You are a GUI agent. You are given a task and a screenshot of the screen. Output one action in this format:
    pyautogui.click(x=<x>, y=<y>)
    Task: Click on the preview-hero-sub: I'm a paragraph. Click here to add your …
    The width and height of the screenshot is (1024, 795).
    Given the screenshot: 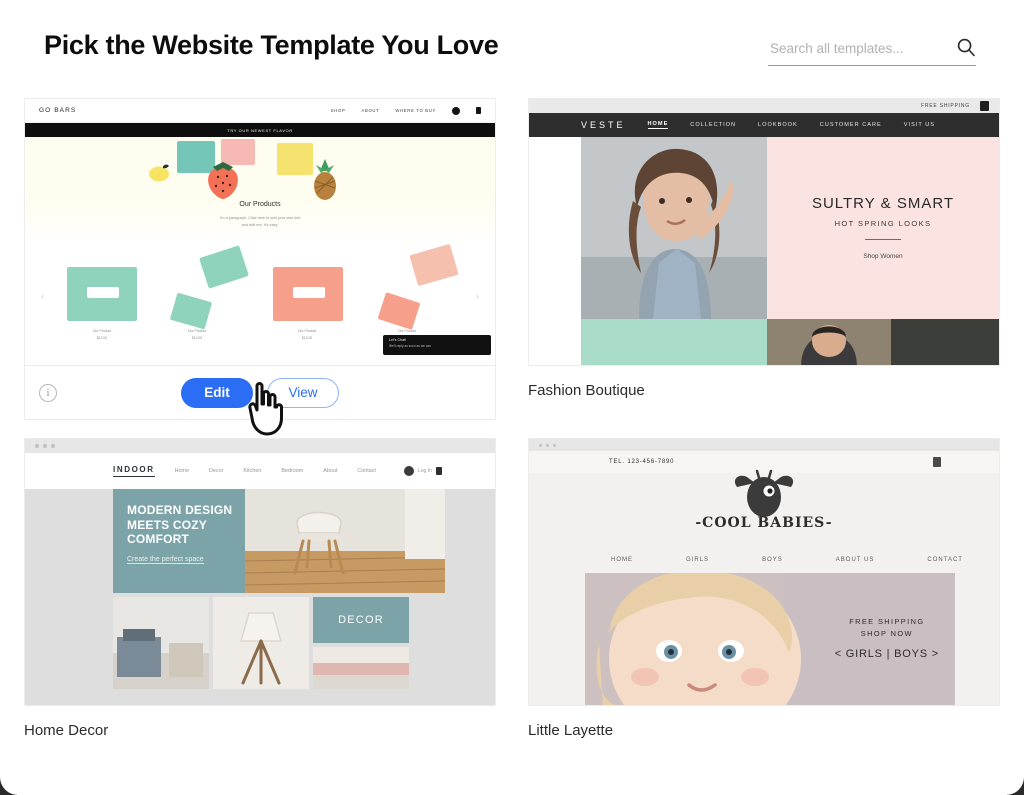 What is the action you would take?
    pyautogui.click(x=260, y=222)
    